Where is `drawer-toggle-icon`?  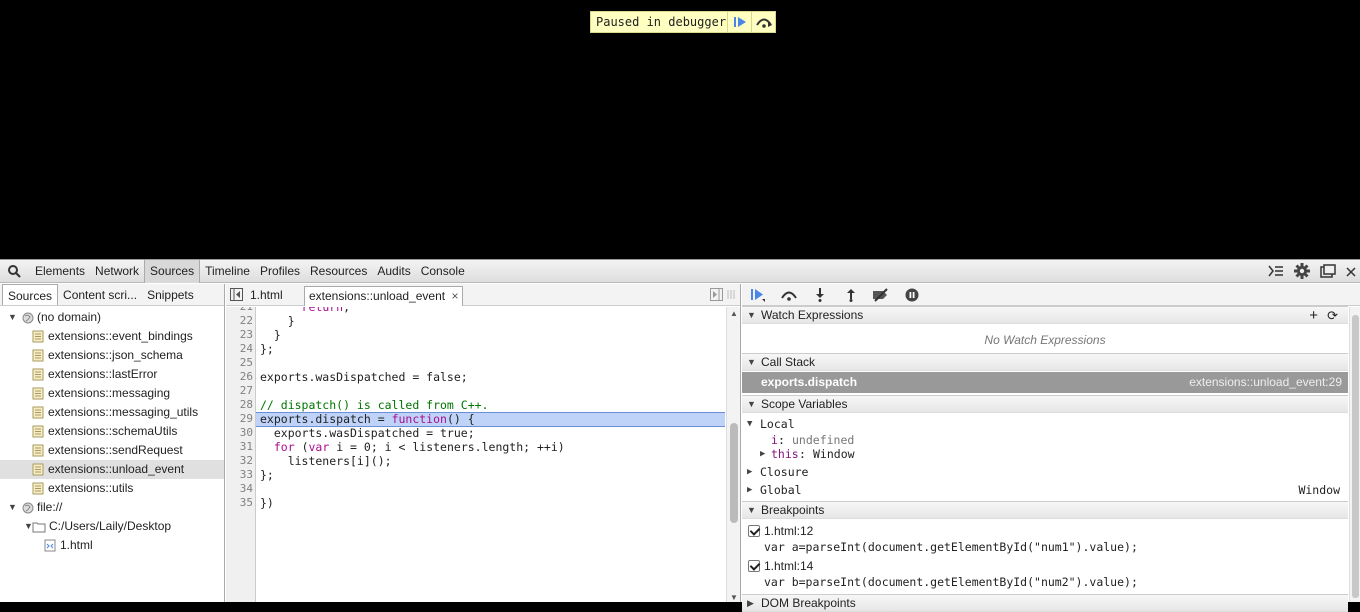
drawer-toggle-icon is located at coordinates (1276, 272).